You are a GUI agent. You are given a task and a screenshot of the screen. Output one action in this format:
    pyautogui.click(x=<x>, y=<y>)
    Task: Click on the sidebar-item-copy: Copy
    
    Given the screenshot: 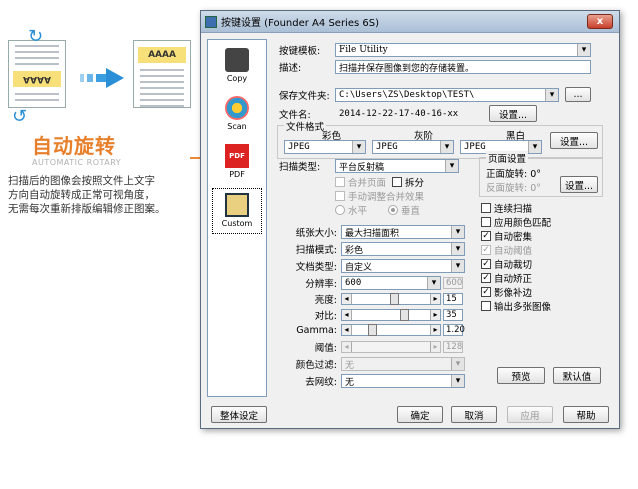 What is the action you would take?
    pyautogui.click(x=237, y=67)
    